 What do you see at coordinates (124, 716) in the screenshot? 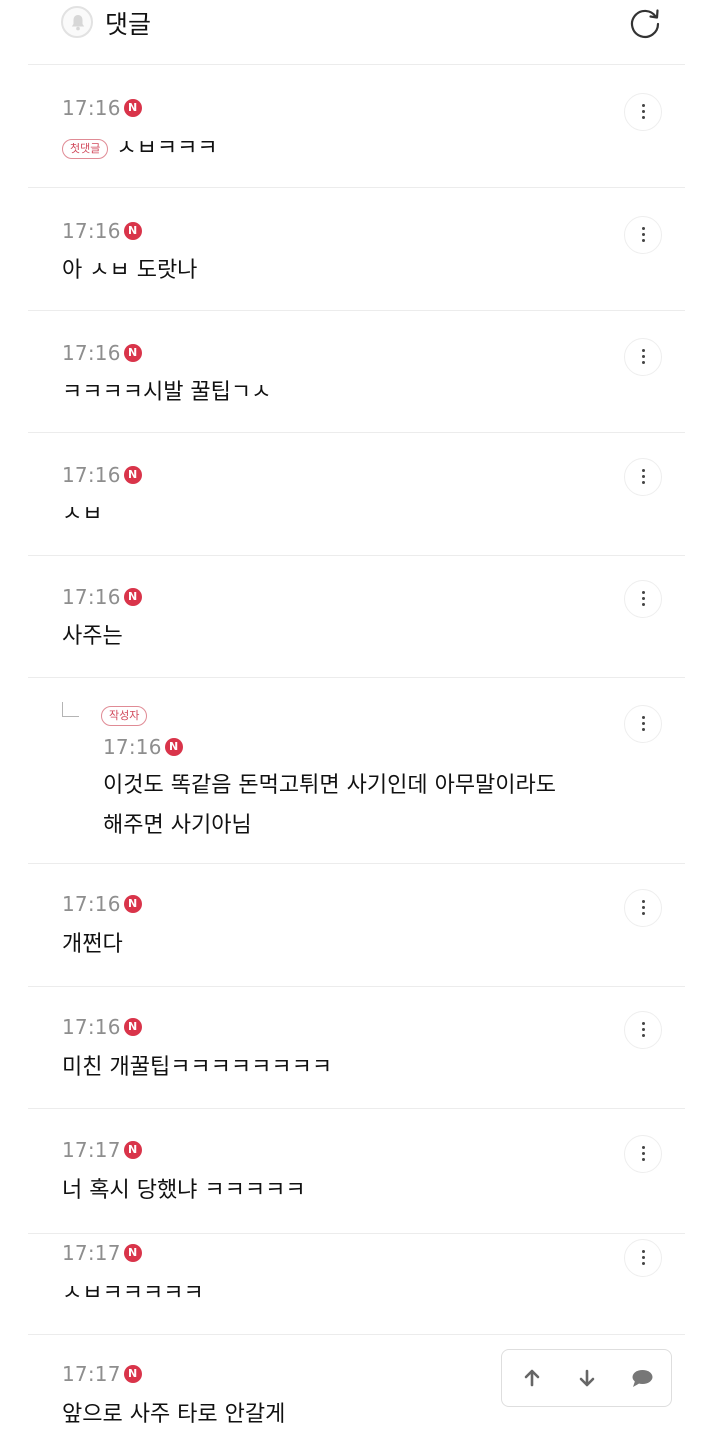
I see `author-tag: 작성자` at bounding box center [124, 716].